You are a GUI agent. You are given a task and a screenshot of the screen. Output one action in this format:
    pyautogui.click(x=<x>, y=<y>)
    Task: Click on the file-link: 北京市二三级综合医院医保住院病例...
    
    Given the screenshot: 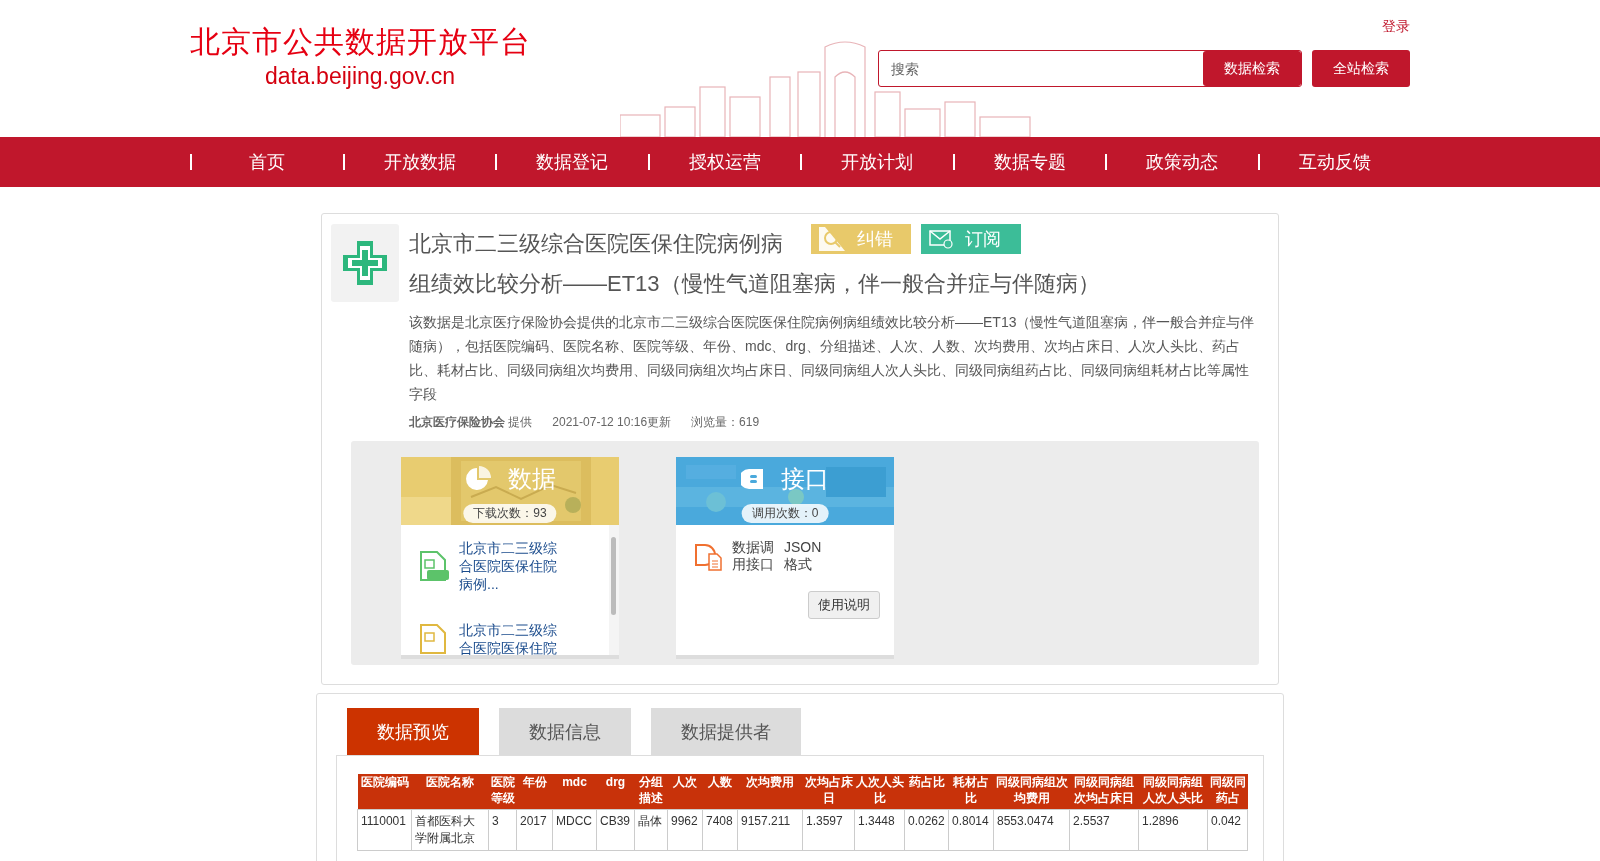 What is the action you would take?
    pyautogui.click(x=509, y=566)
    